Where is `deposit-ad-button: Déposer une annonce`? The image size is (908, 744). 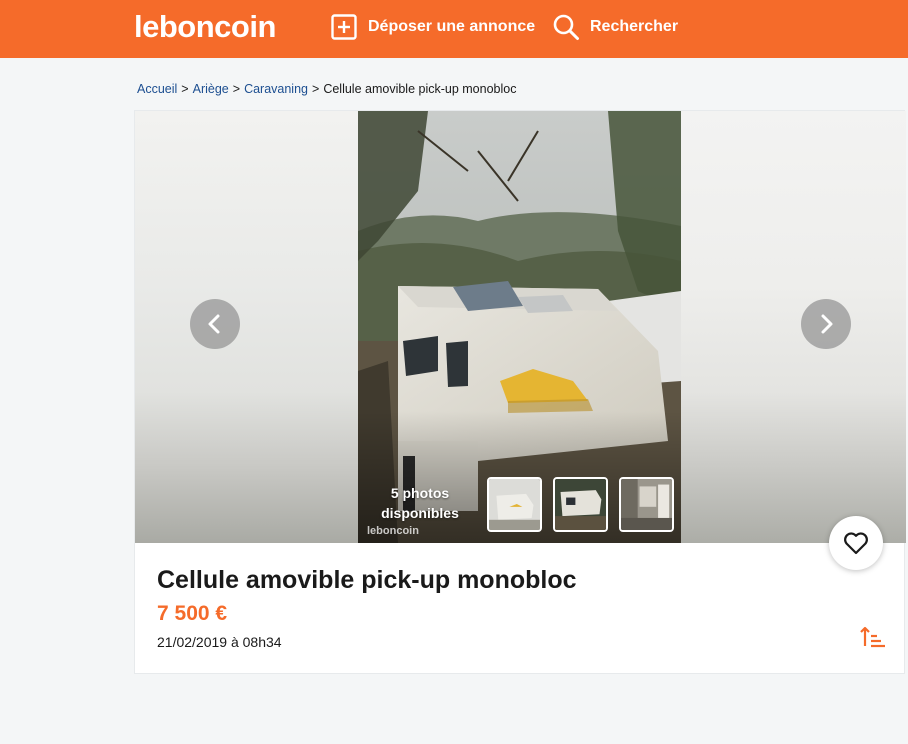 deposit-ad-button: Déposer une annonce is located at coordinates (432, 27).